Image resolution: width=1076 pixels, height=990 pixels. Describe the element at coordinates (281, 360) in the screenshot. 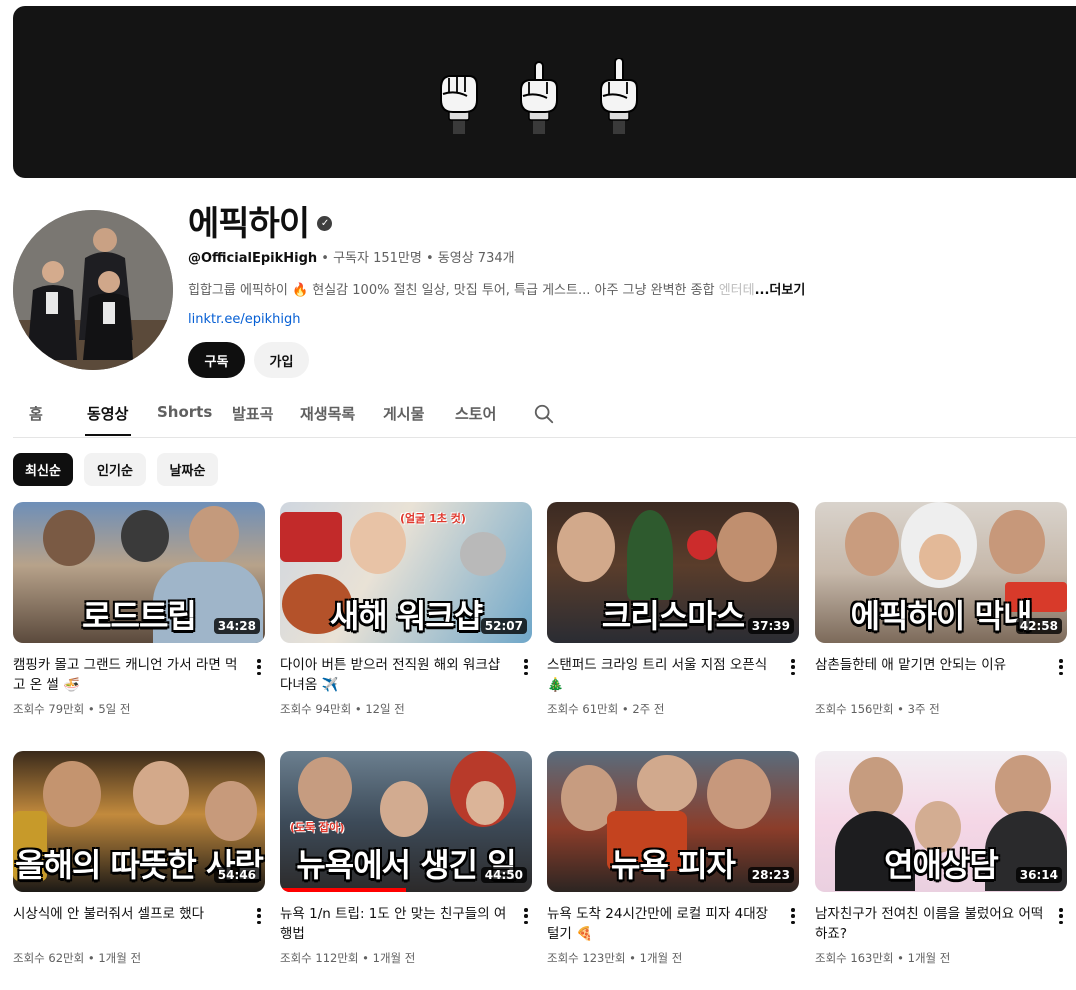

I see `join-button: 가입` at that location.